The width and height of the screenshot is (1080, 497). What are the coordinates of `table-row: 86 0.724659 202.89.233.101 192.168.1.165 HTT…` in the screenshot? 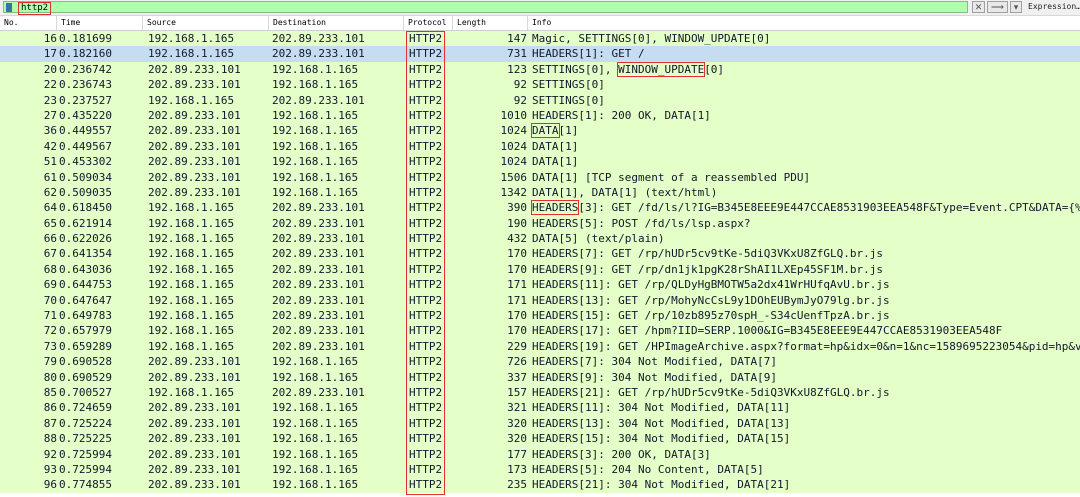 It's located at (540, 408).